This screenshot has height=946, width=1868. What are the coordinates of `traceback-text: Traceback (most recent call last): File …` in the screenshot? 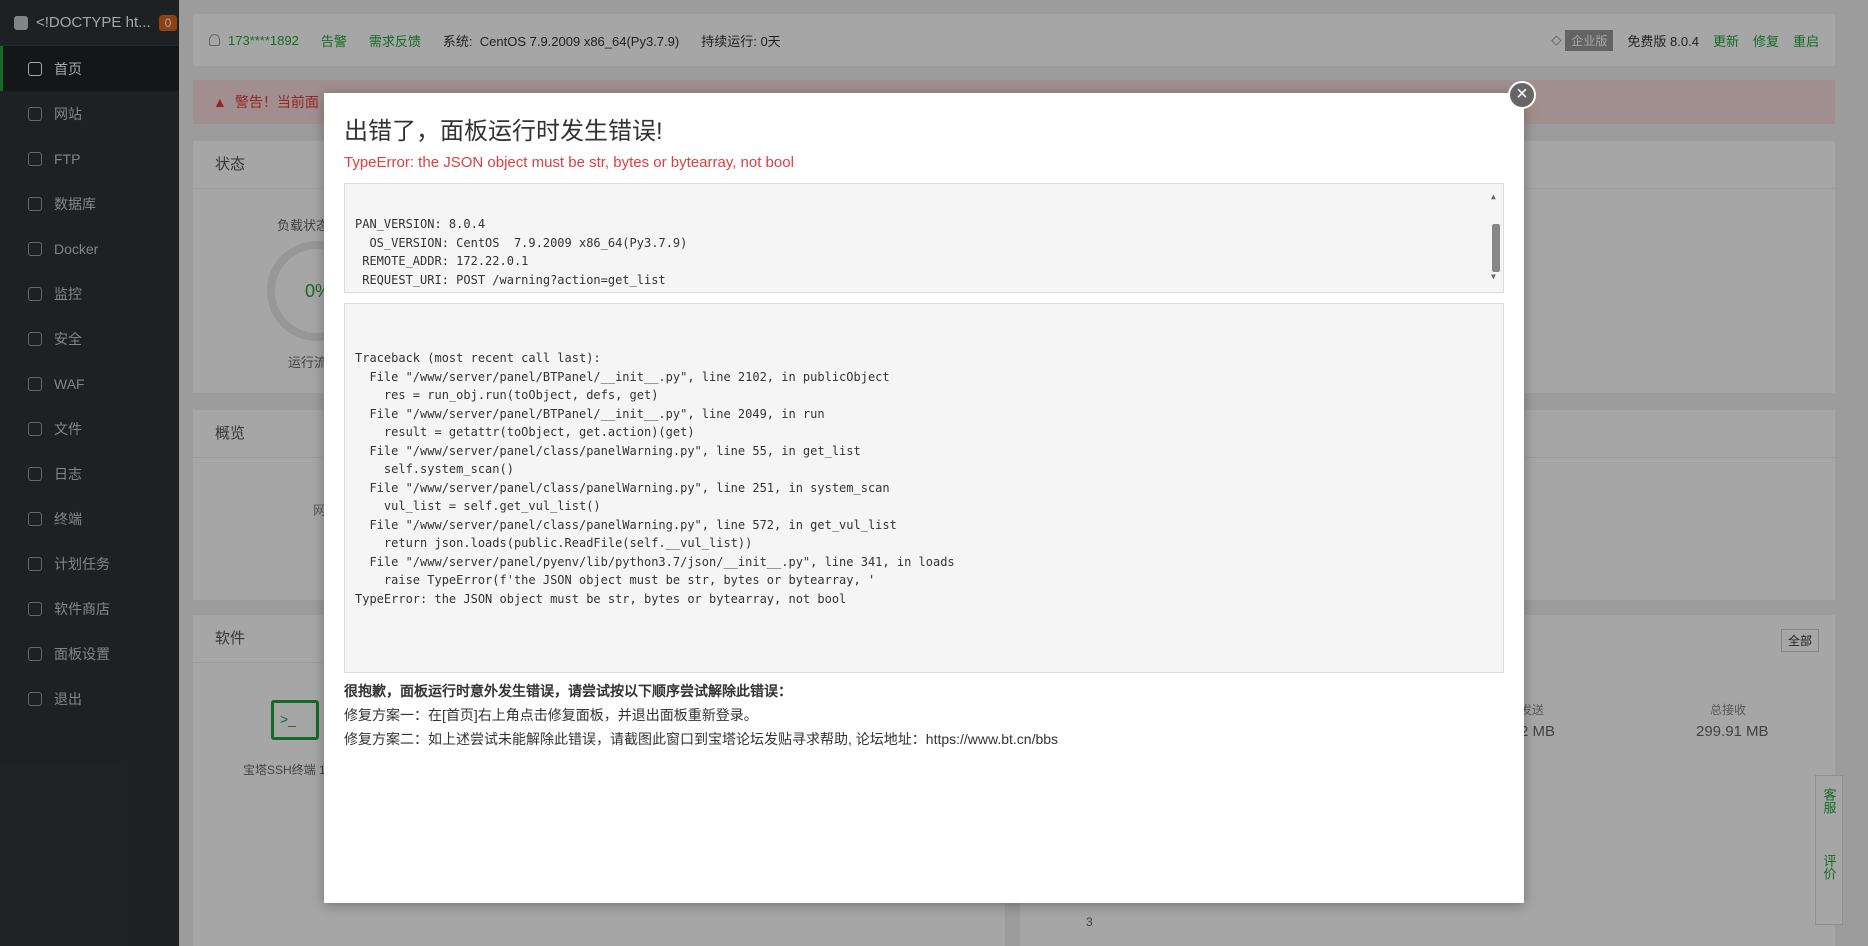 It's located at (655, 478).